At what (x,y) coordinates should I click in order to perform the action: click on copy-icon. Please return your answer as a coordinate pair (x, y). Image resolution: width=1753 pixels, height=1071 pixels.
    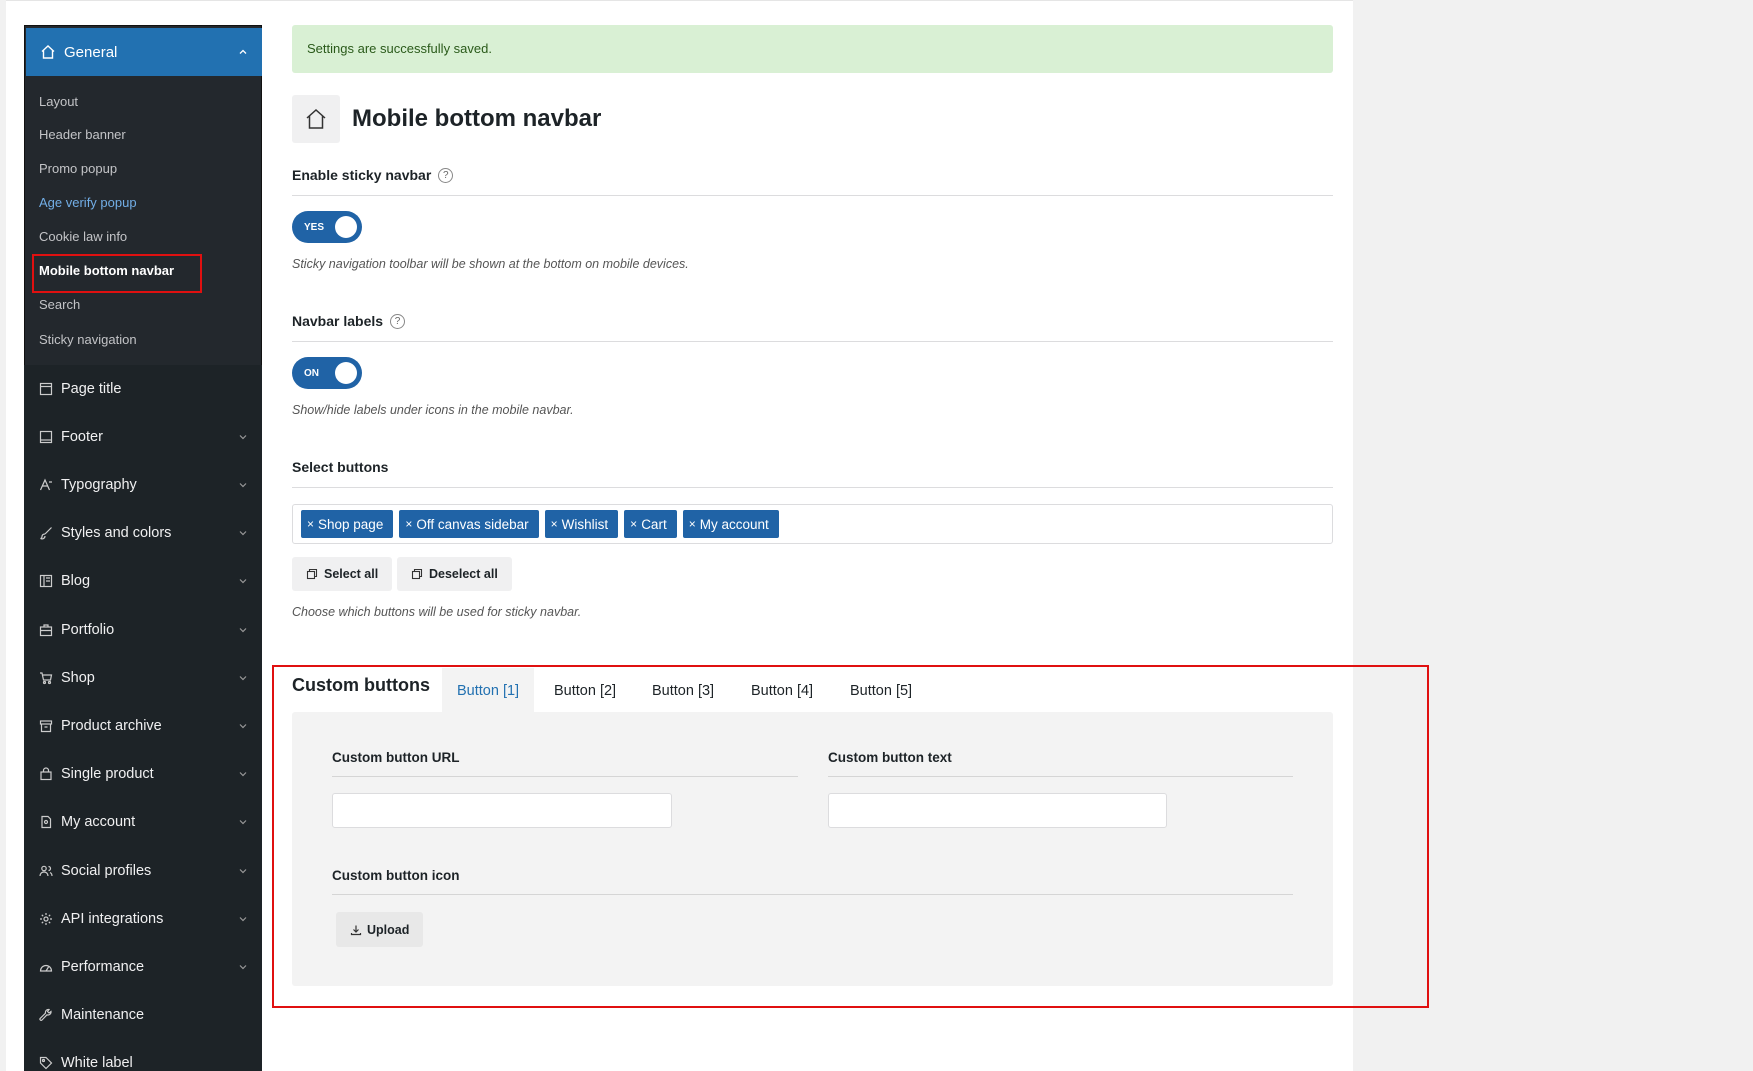
    Looking at the image, I should click on (417, 574).